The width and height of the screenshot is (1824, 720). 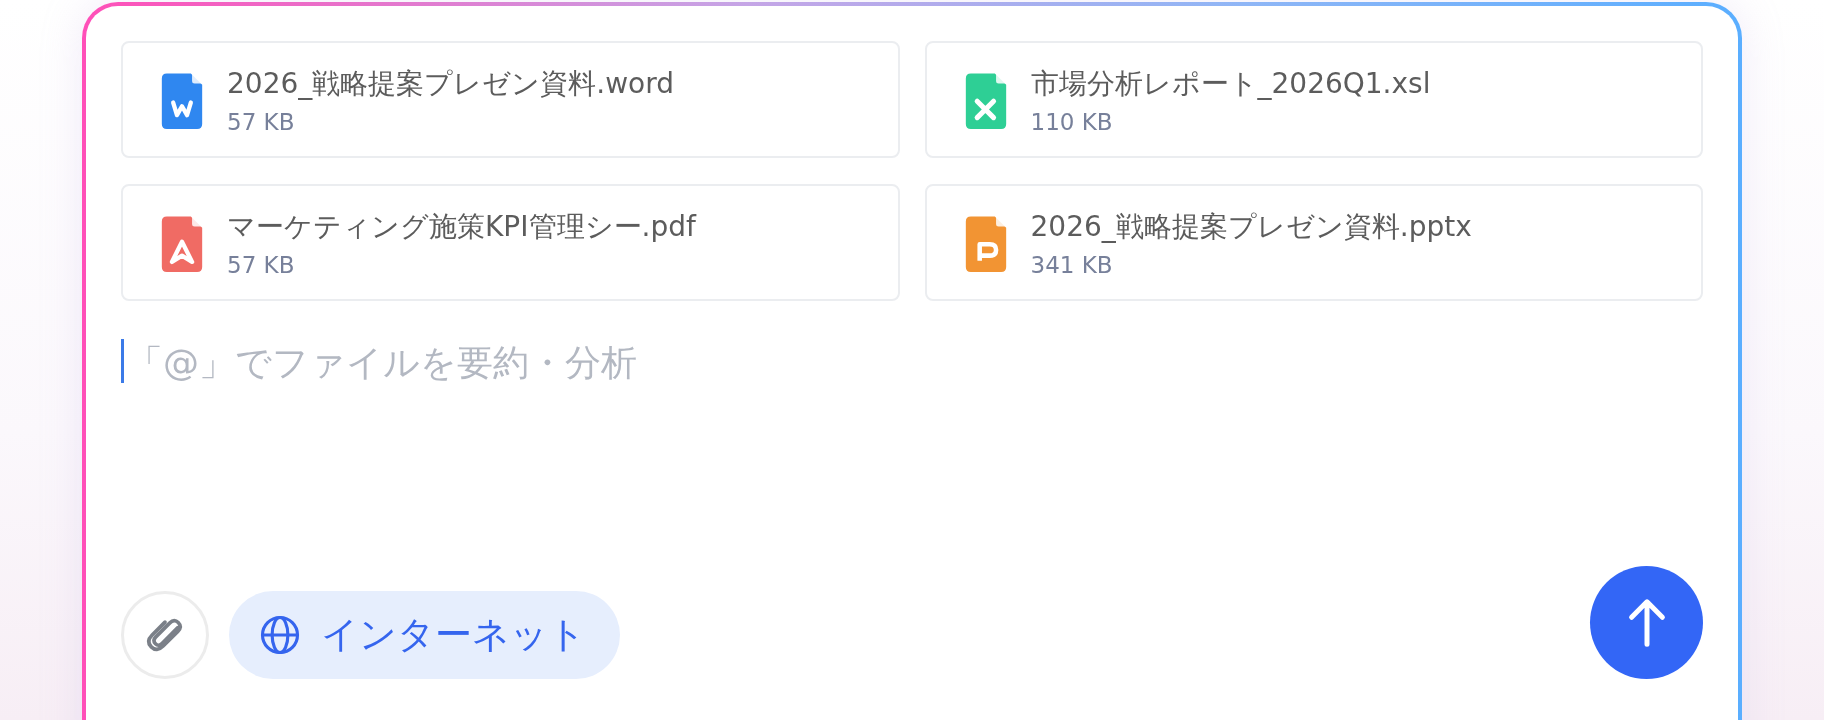 What do you see at coordinates (461, 226) in the screenshot?
I see `file-name: マーケティング施策KPI管理シー.pdf` at bounding box center [461, 226].